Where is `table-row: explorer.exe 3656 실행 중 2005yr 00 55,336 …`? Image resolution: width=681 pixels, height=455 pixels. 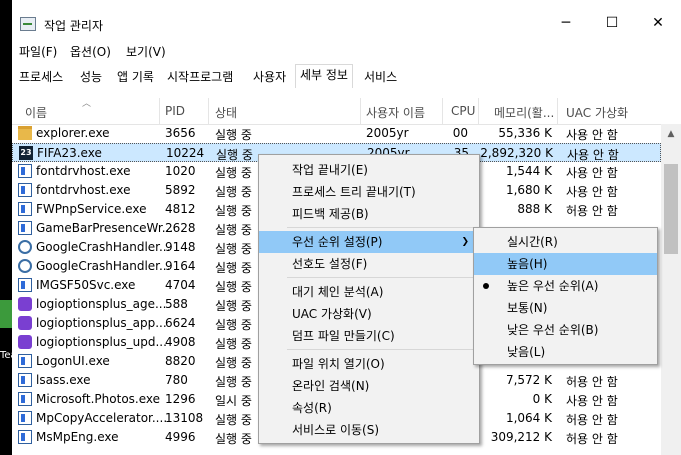 table-row: explorer.exe 3656 실행 중 2005yr 00 55,336 … is located at coordinates (336, 133).